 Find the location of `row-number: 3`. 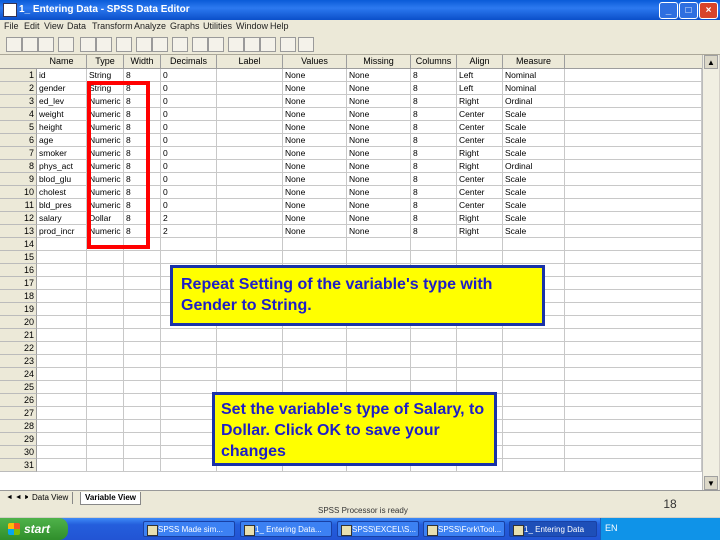

row-number: 3 is located at coordinates (18, 101).